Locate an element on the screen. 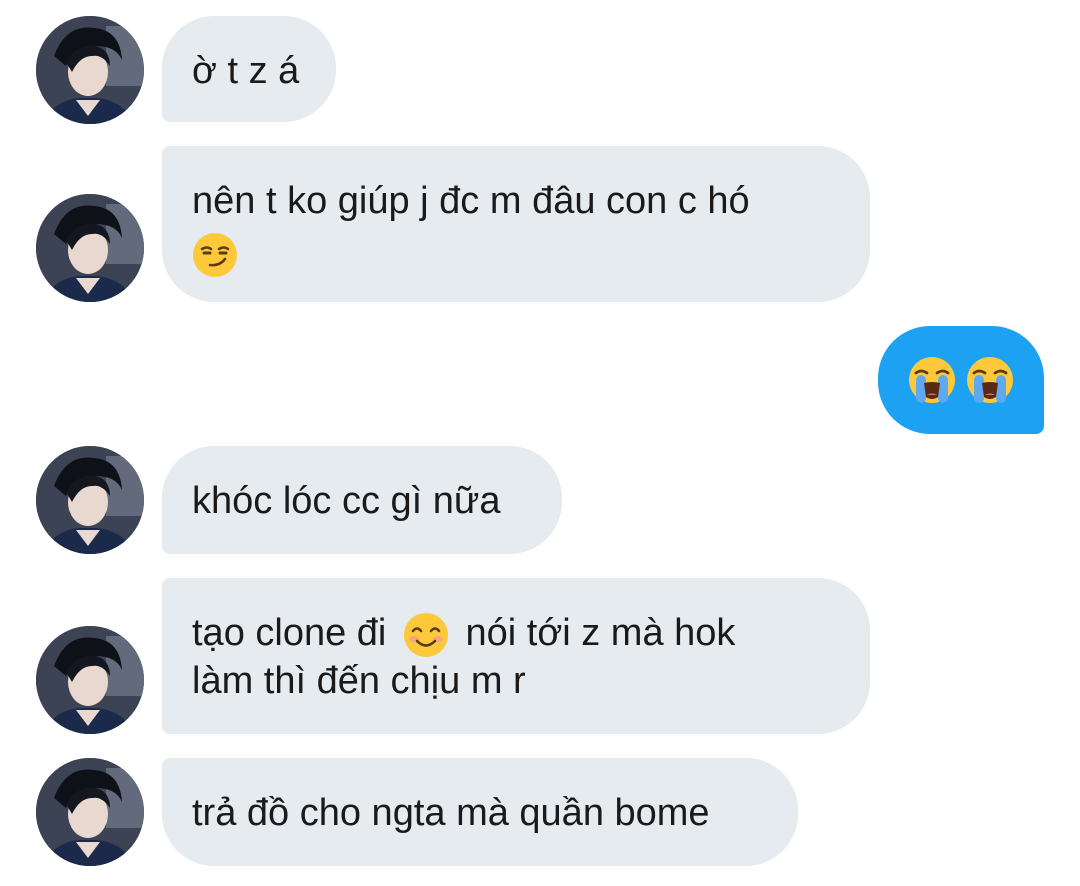  incoming-message-bubble: ờ t z á is located at coordinates (249, 69).